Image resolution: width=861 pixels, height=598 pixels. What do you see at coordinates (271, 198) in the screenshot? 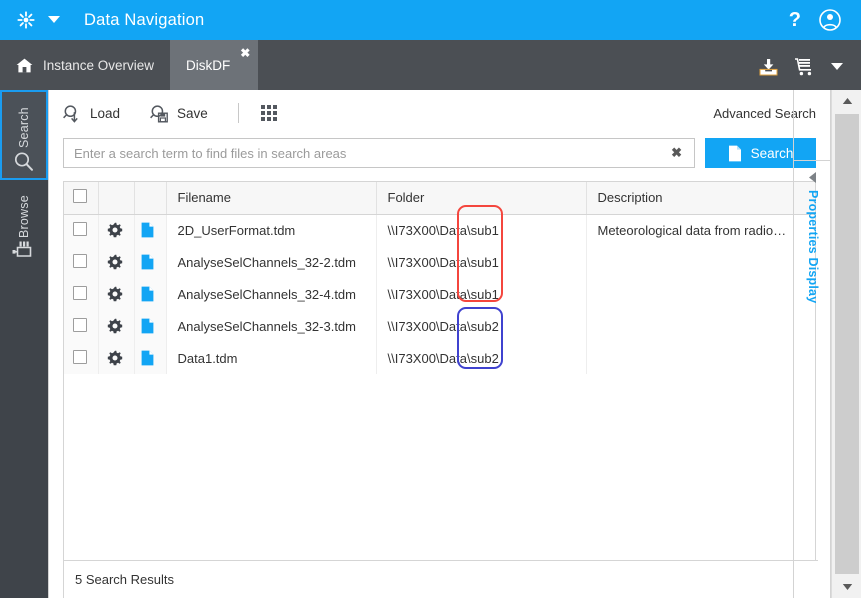
I see `column-header-filename: Filename` at bounding box center [271, 198].